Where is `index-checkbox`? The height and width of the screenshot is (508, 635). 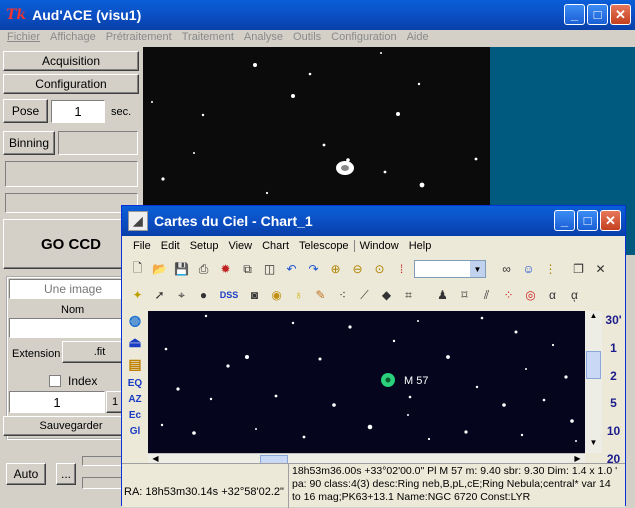 index-checkbox is located at coordinates (55, 381).